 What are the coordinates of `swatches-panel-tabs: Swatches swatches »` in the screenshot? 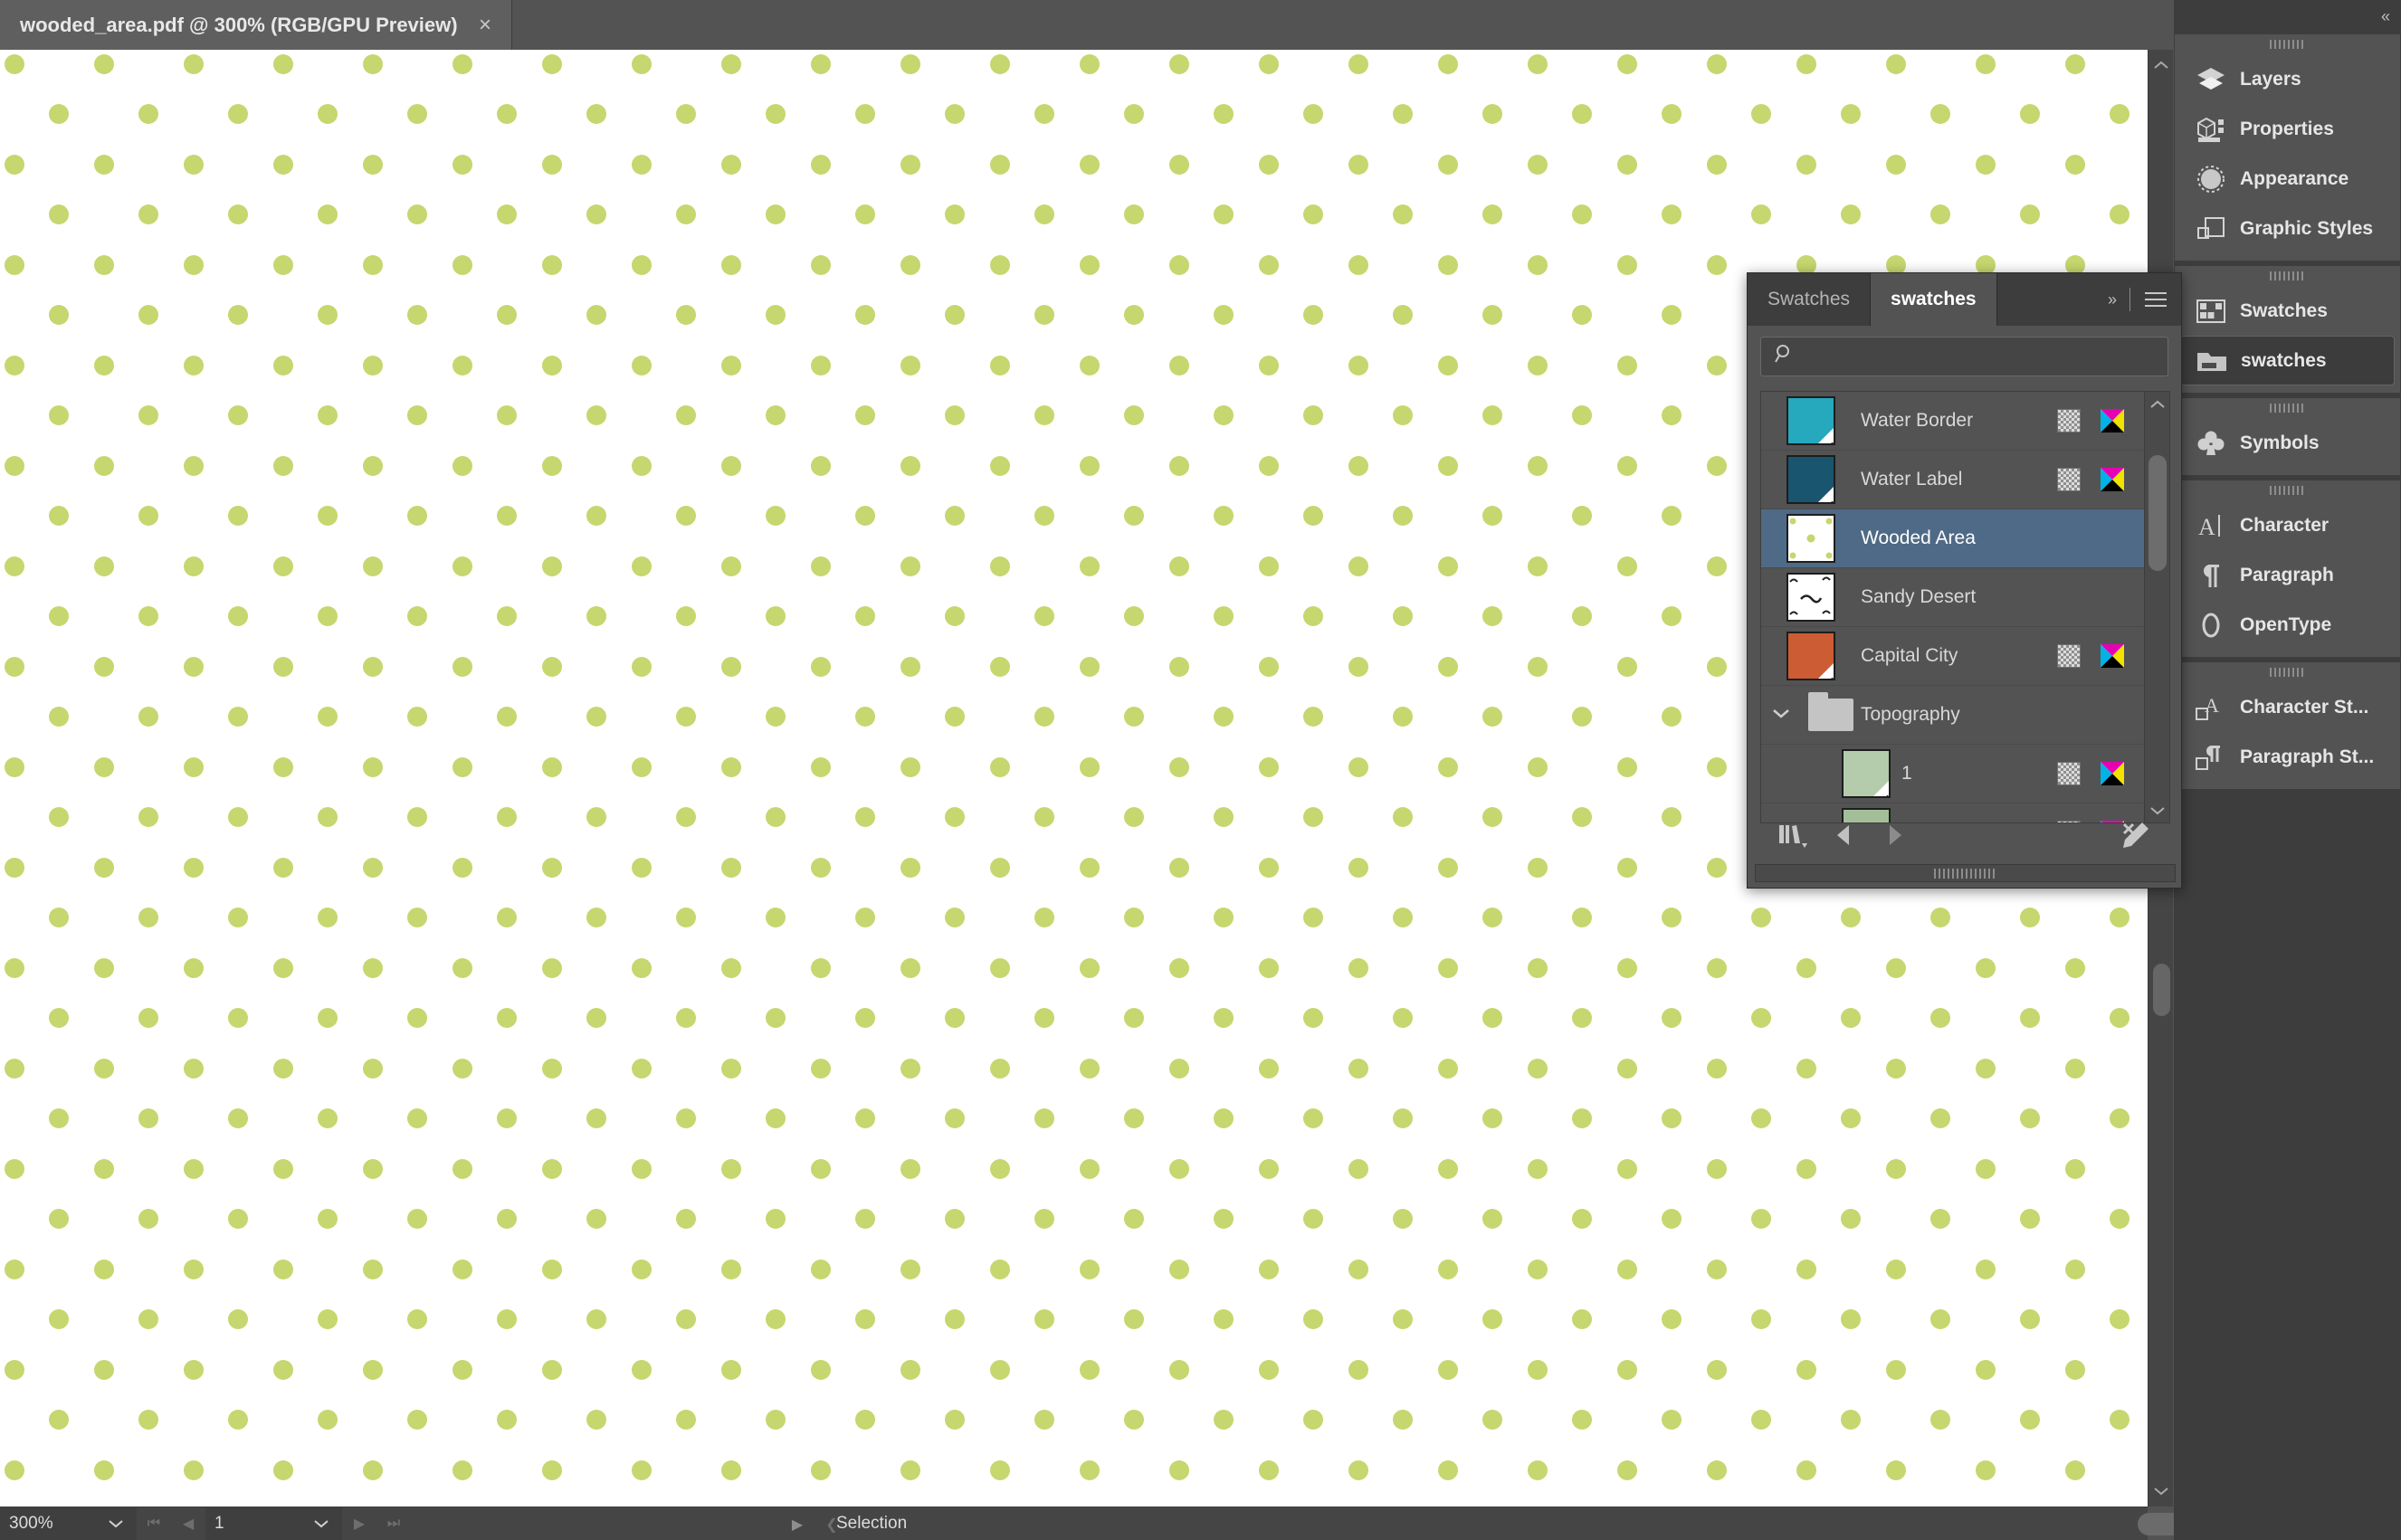 It's located at (1964, 299).